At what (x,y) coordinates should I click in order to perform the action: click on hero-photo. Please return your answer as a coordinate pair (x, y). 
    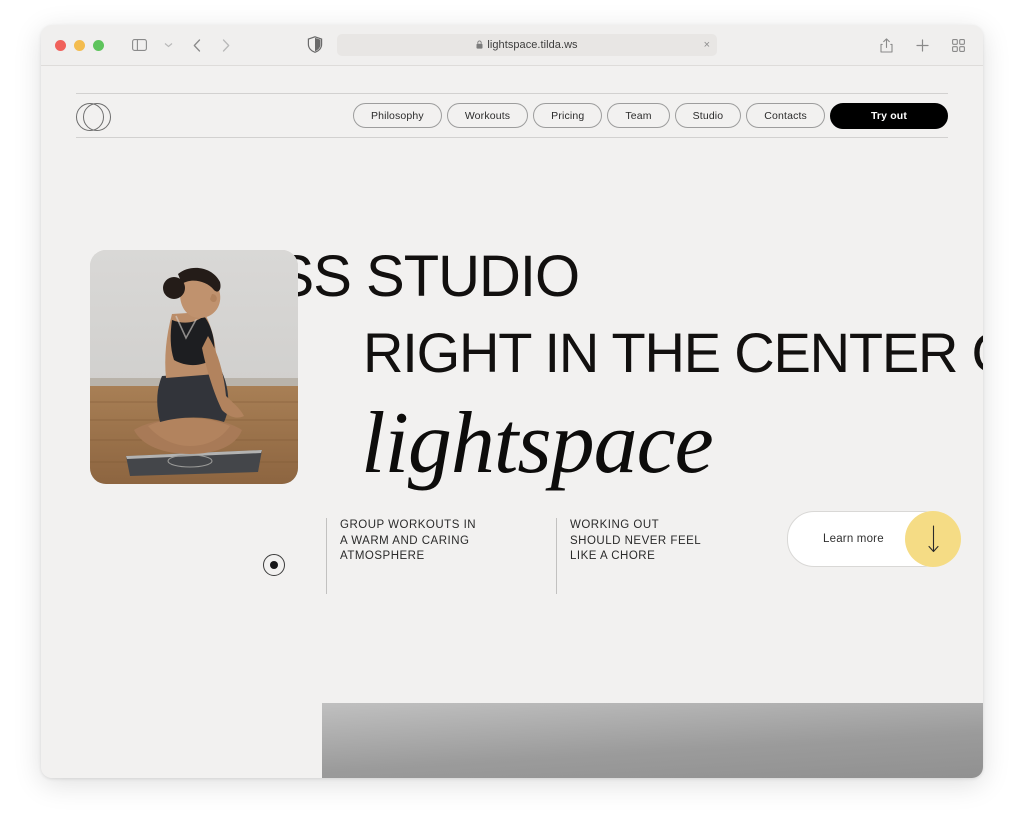
    Looking at the image, I should click on (194, 367).